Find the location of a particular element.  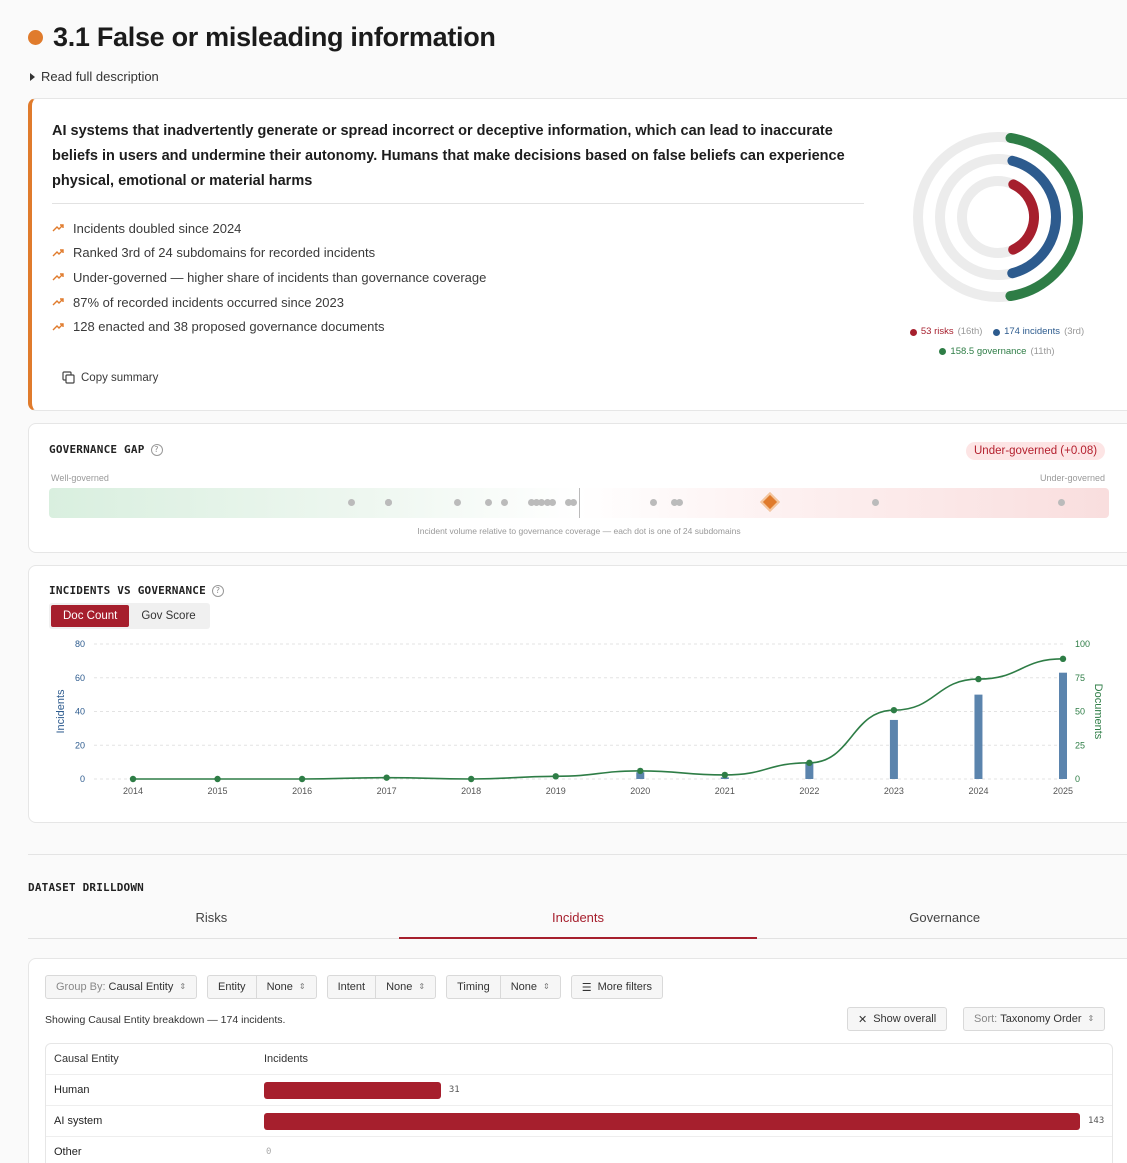

row-value: 0 is located at coordinates (269, 1152).